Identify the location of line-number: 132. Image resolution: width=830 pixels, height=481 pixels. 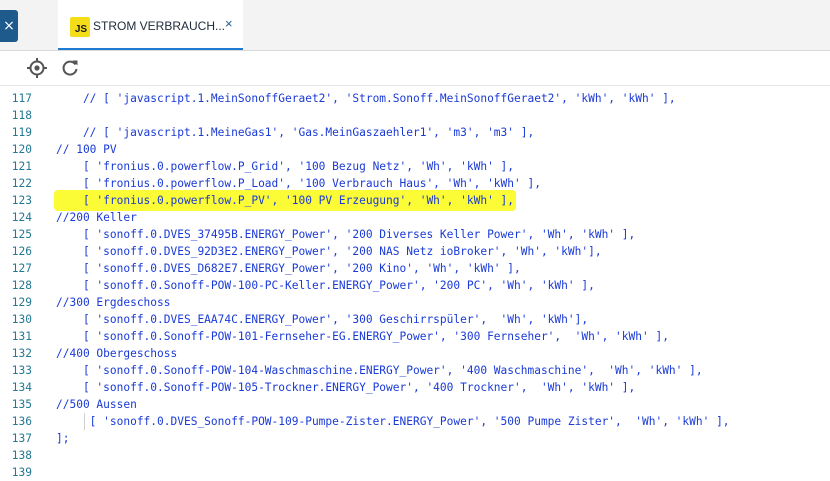
(21, 353).